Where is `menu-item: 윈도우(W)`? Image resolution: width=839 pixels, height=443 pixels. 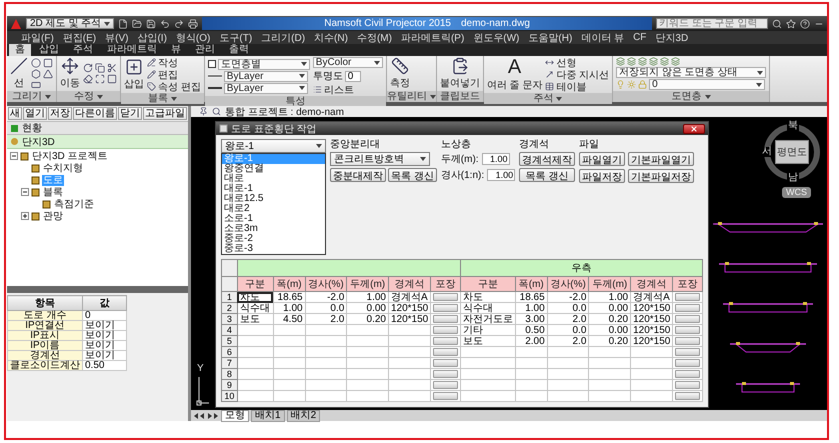 menu-item: 윈도우(W) is located at coordinates (496, 37).